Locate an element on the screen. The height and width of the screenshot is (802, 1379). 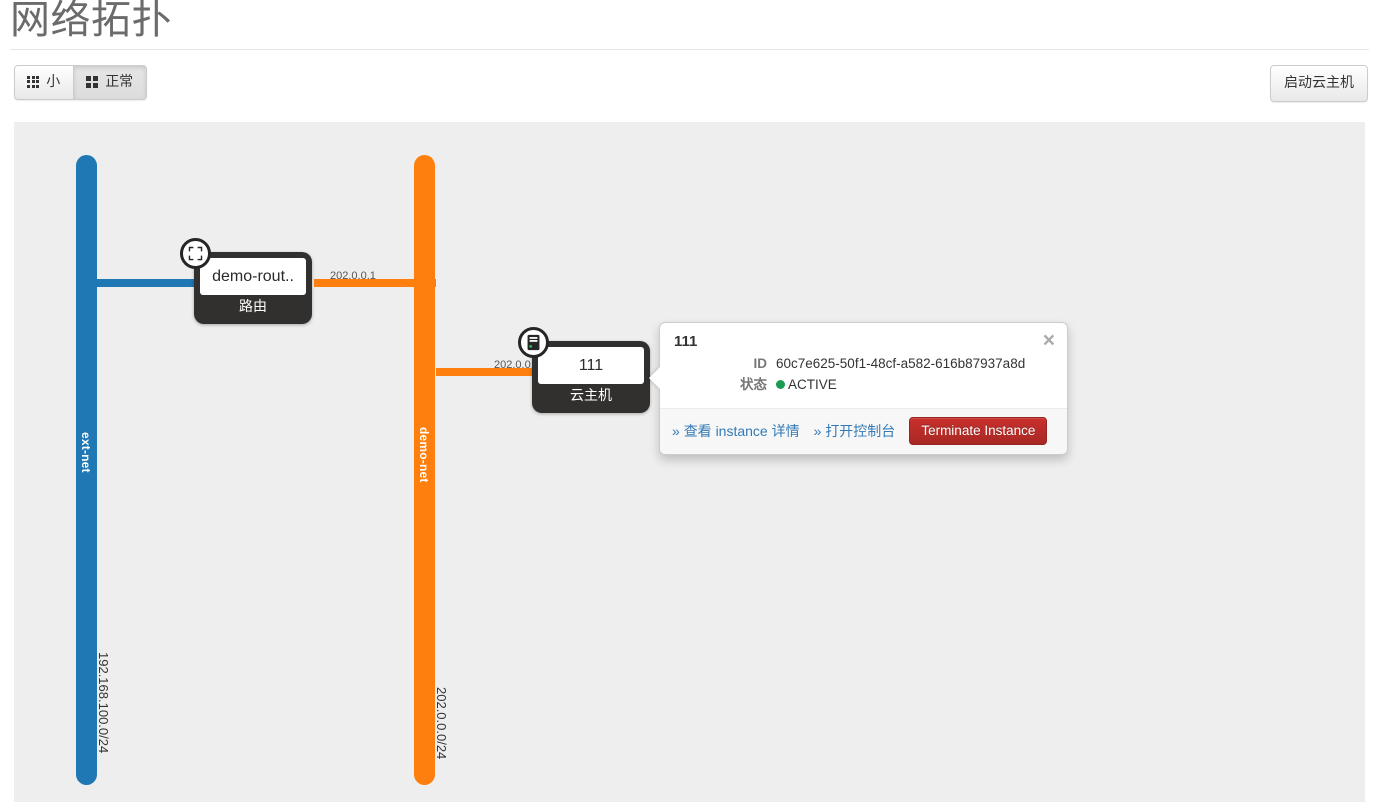
topology-toolbar: 小 正常 启动云主机 is located at coordinates (689, 84).